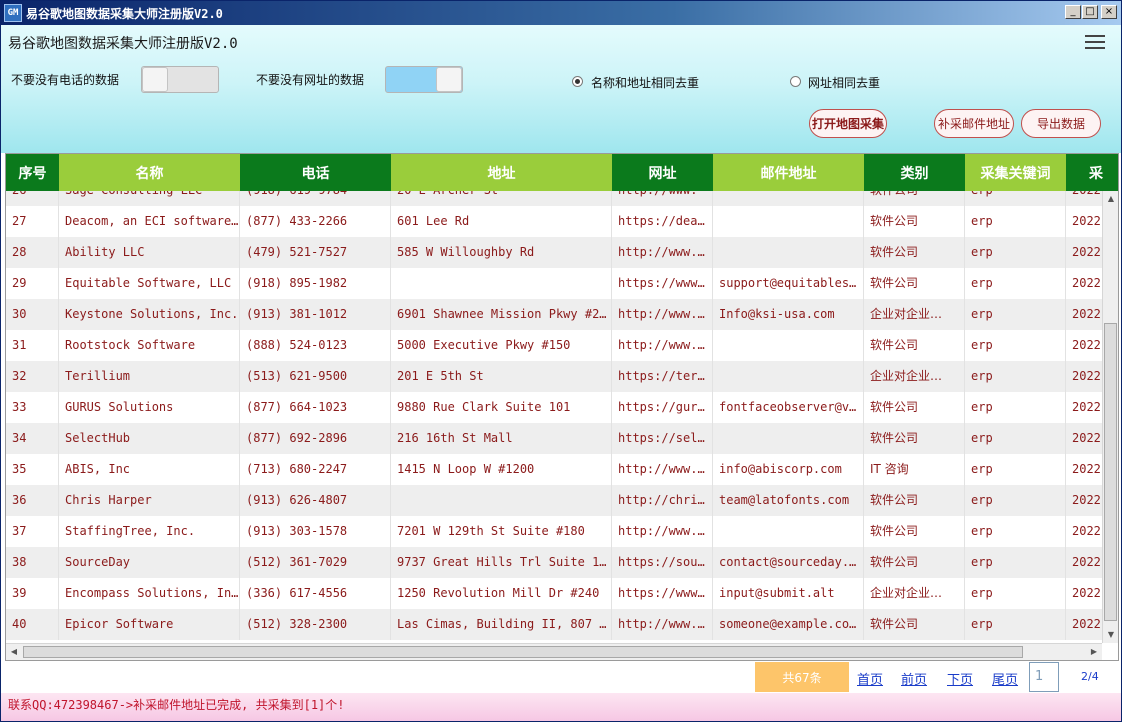 The width and height of the screenshot is (1122, 722). What do you see at coordinates (180, 79) in the screenshot?
I see `no-phone-filter-toggle` at bounding box center [180, 79].